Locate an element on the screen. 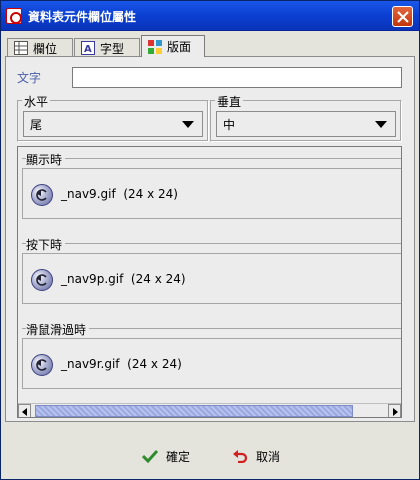  grid-icon is located at coordinates (21, 48).